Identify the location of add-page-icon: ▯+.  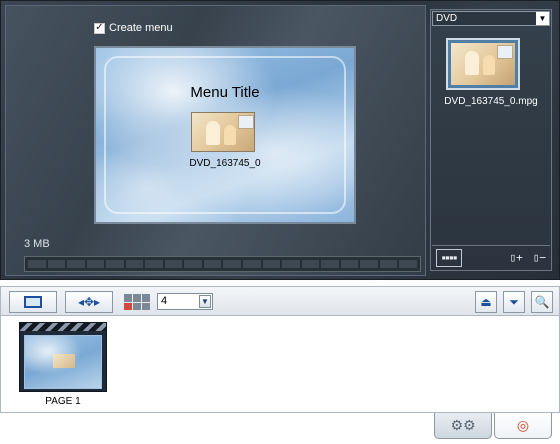
(516, 258).